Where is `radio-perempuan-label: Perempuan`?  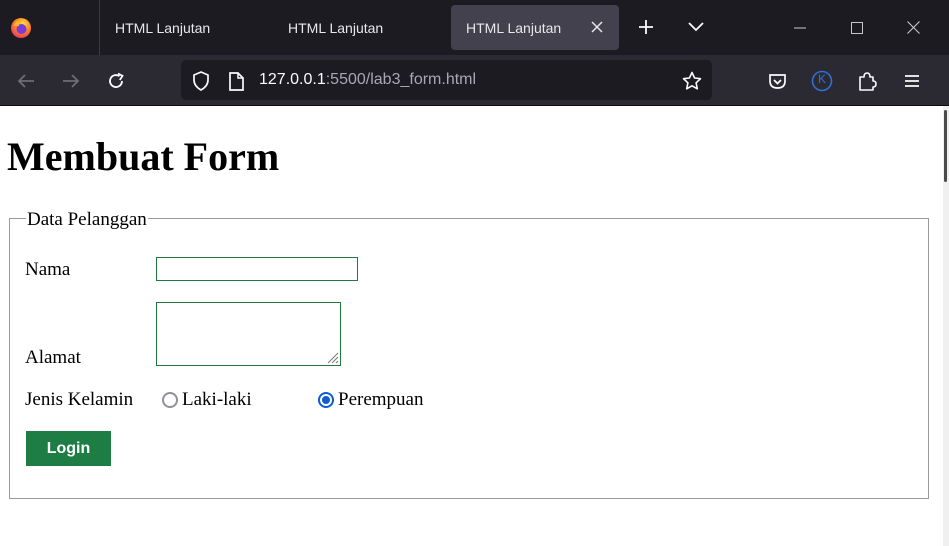 radio-perempuan-label: Perempuan is located at coordinates (380, 400).